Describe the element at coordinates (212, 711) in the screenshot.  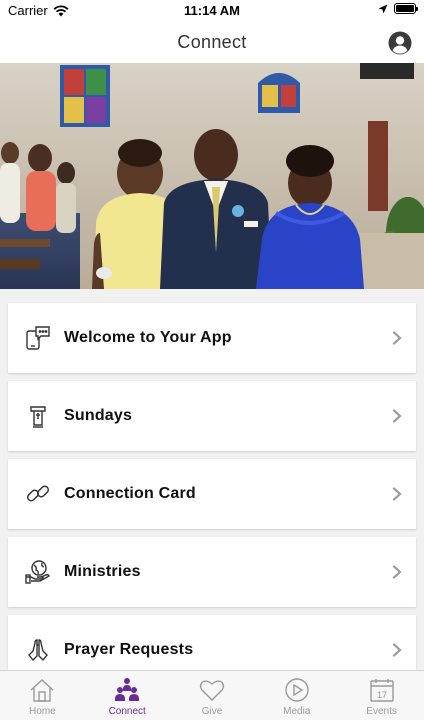
I see `tab-label: Give` at that location.